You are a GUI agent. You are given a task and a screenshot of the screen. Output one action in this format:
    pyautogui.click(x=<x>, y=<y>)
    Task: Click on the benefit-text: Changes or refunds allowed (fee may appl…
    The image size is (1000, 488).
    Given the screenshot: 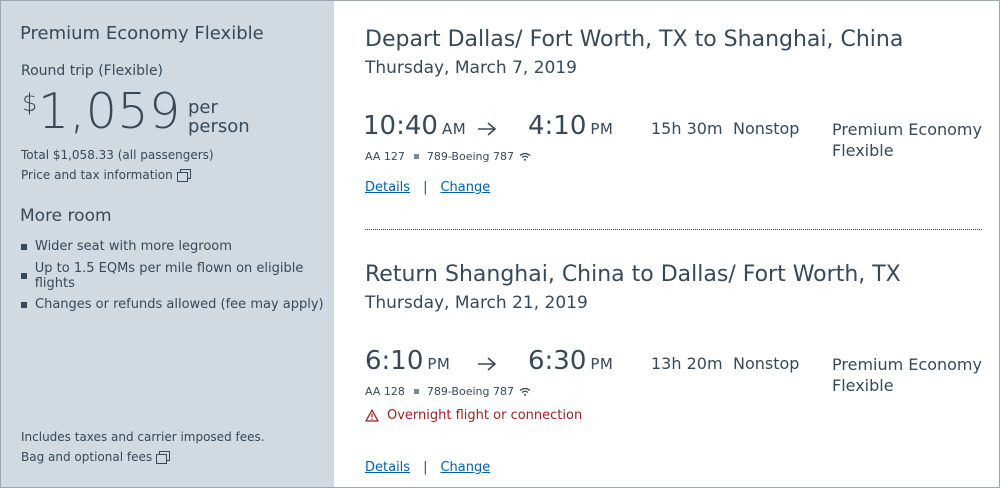 What is the action you would take?
    pyautogui.click(x=179, y=304)
    